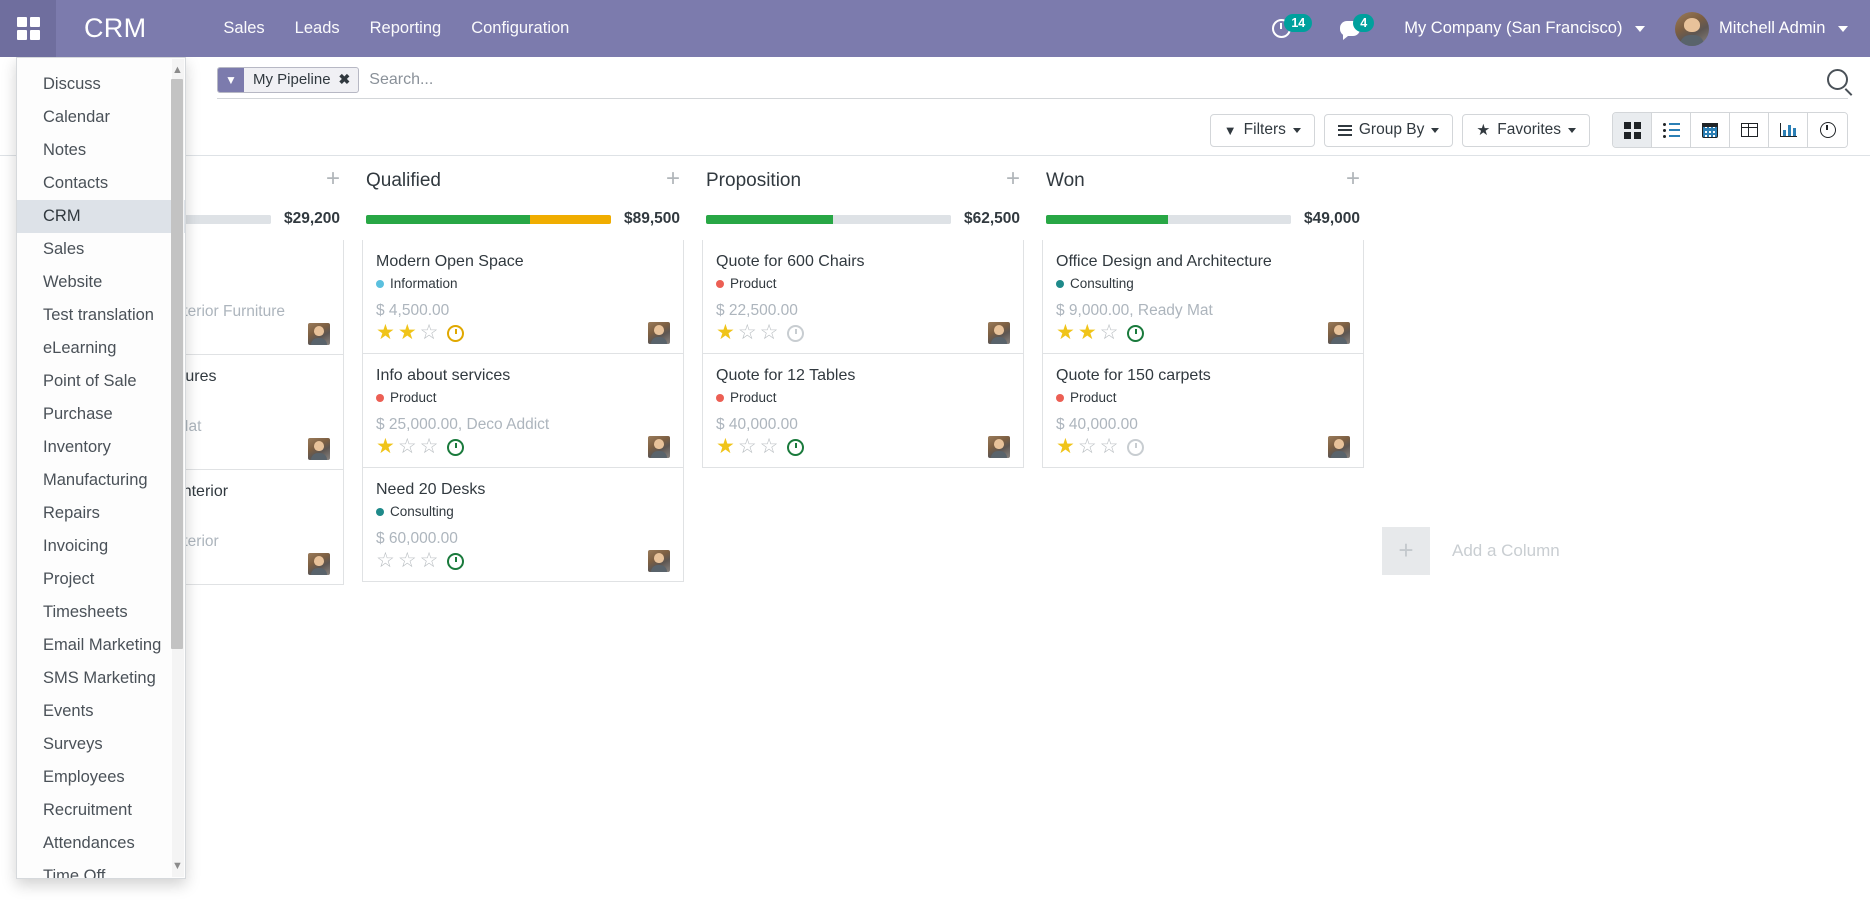  What do you see at coordinates (403, 181) in the screenshot?
I see `kanban-column-title: Qualified` at bounding box center [403, 181].